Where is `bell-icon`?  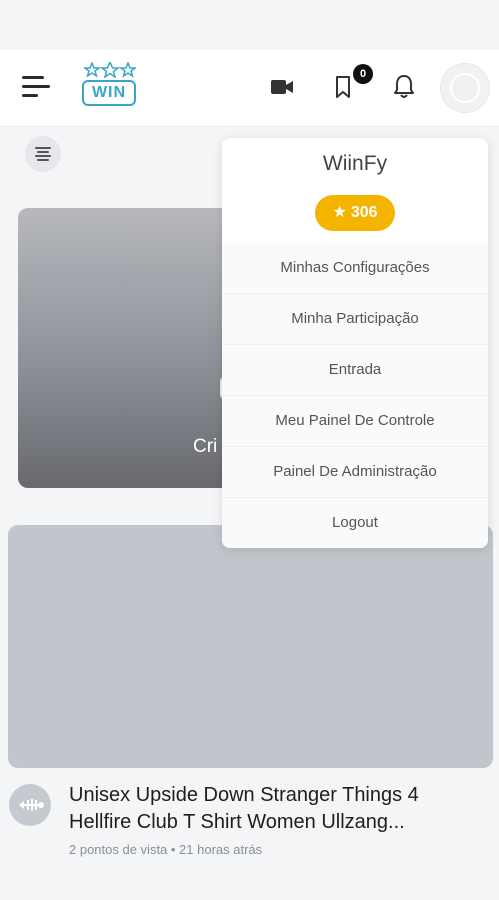
bell-icon is located at coordinates (404, 87).